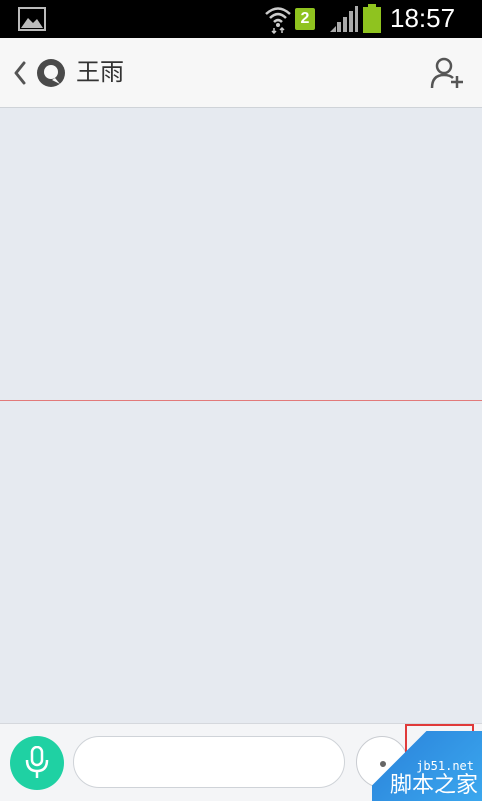 This screenshot has width=482, height=801. I want to click on microphone-icon, so click(37, 762).